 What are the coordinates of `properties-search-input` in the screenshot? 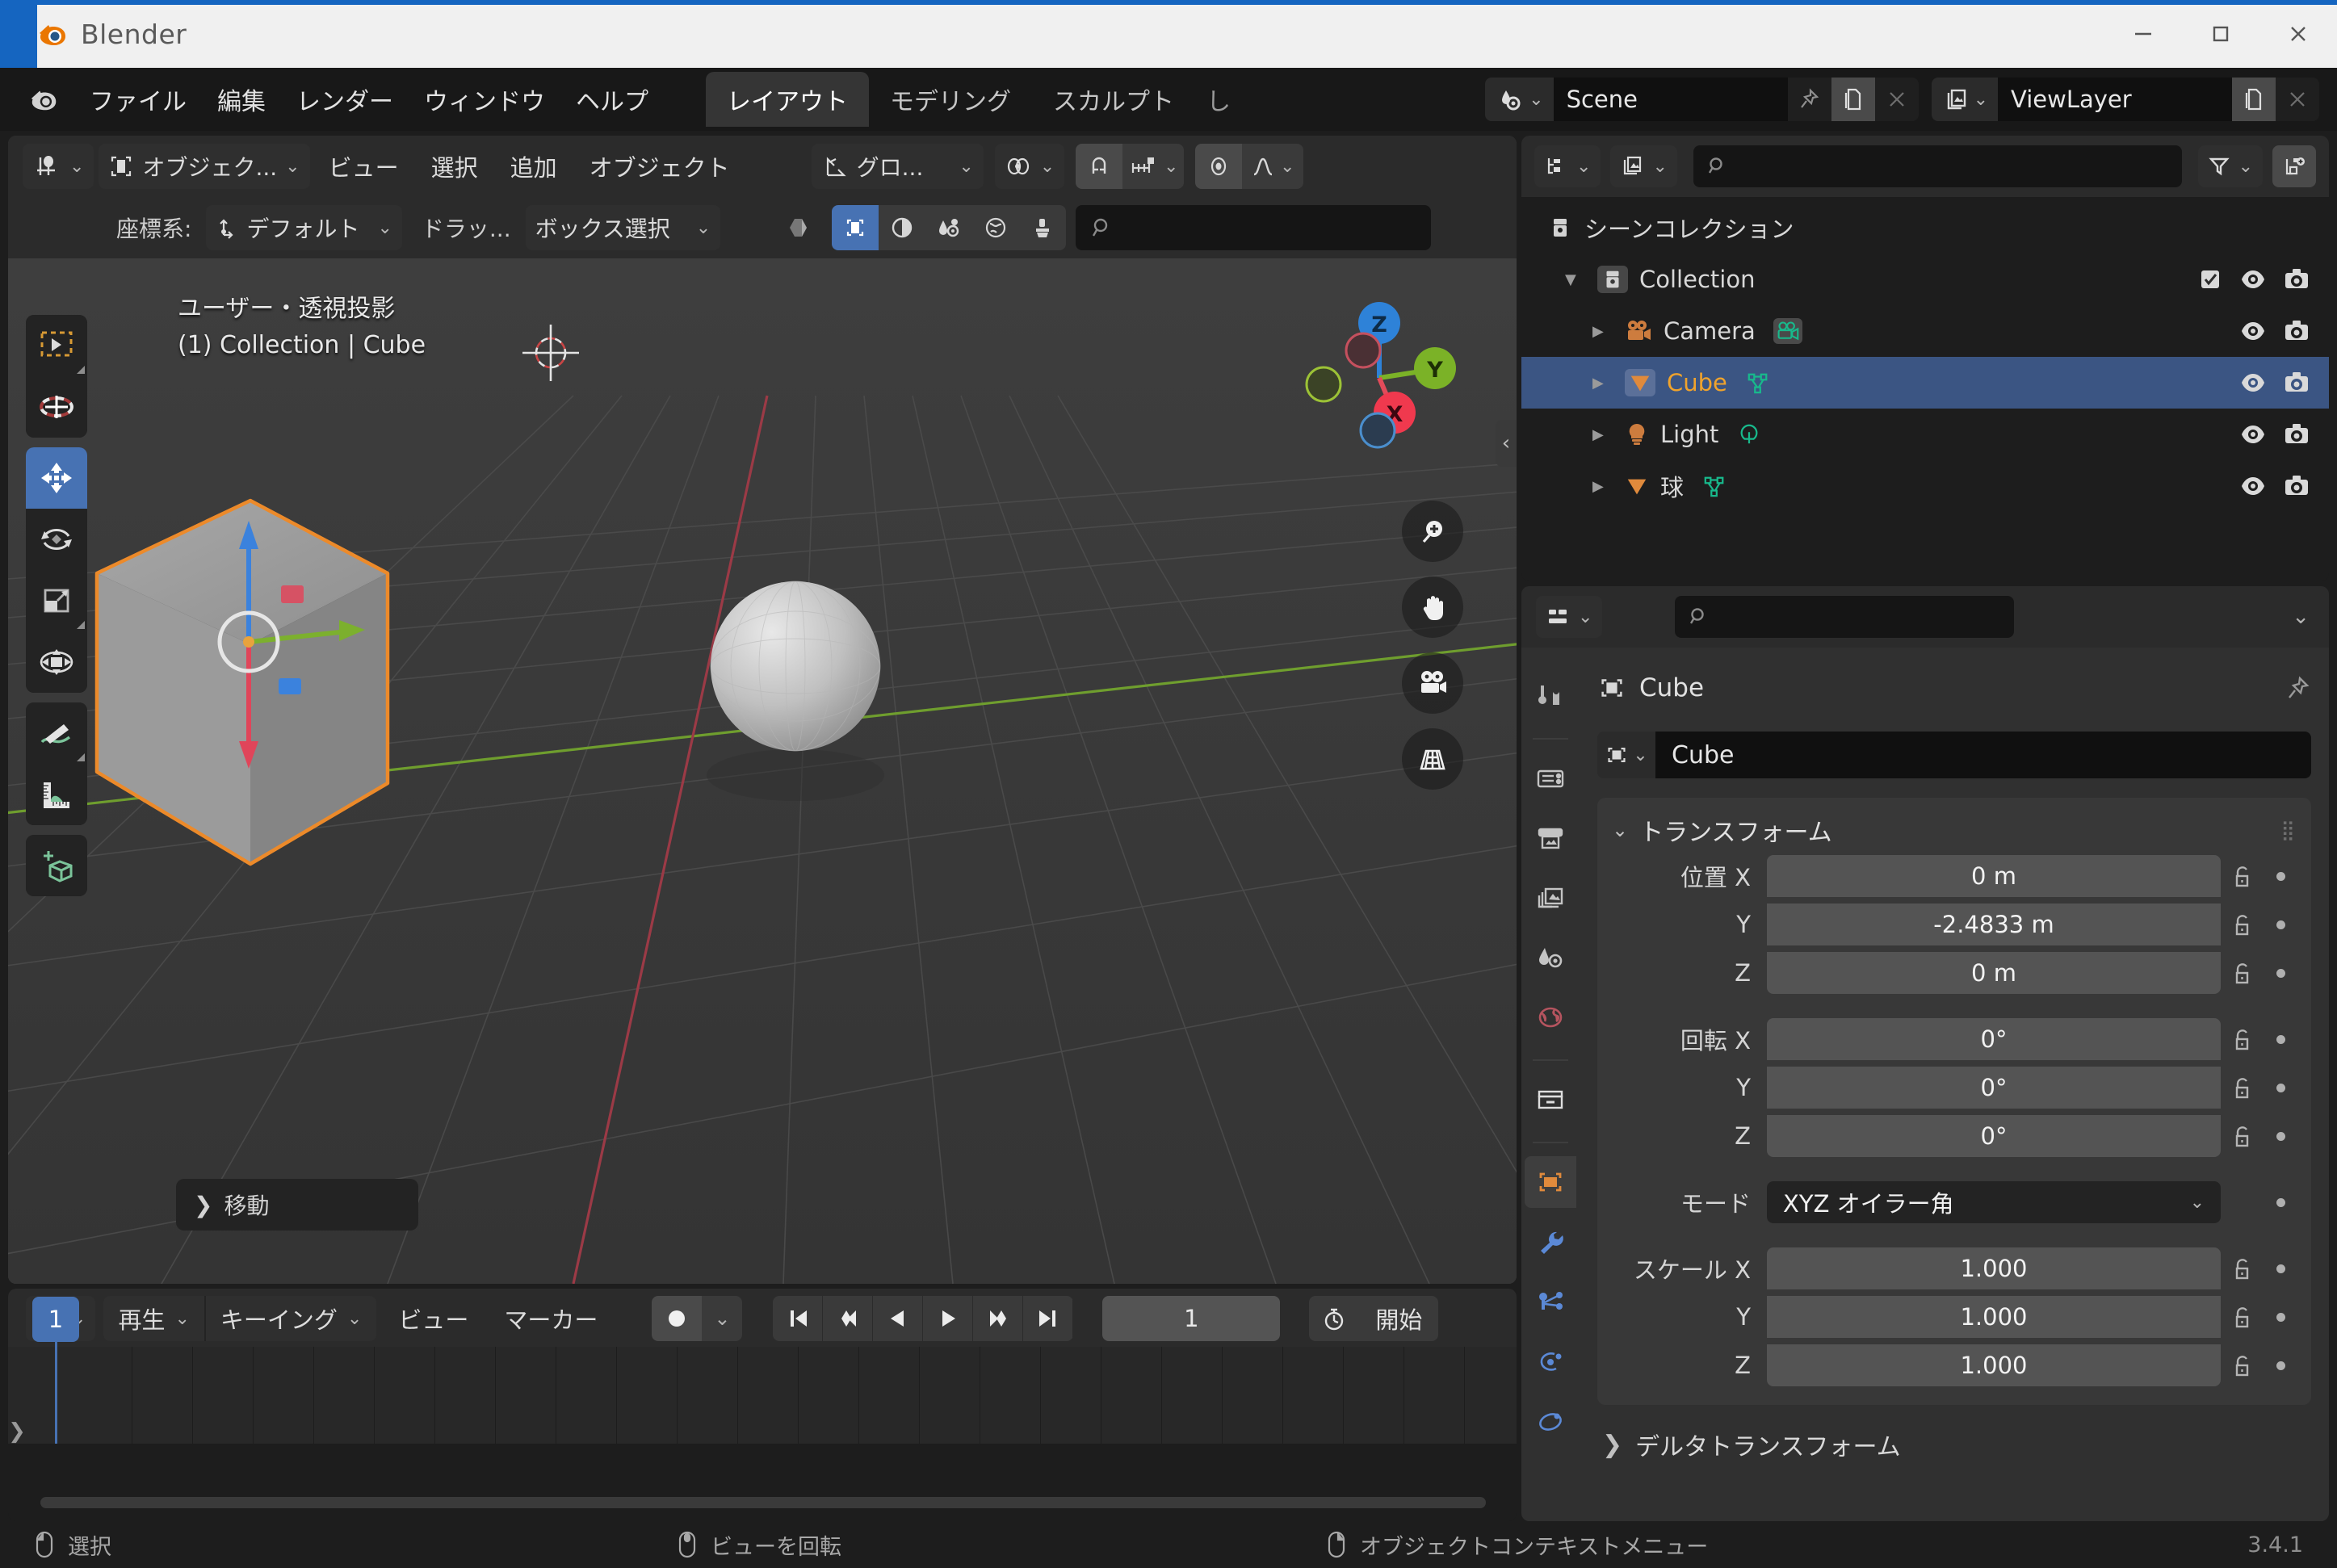 It's located at (1845, 617).